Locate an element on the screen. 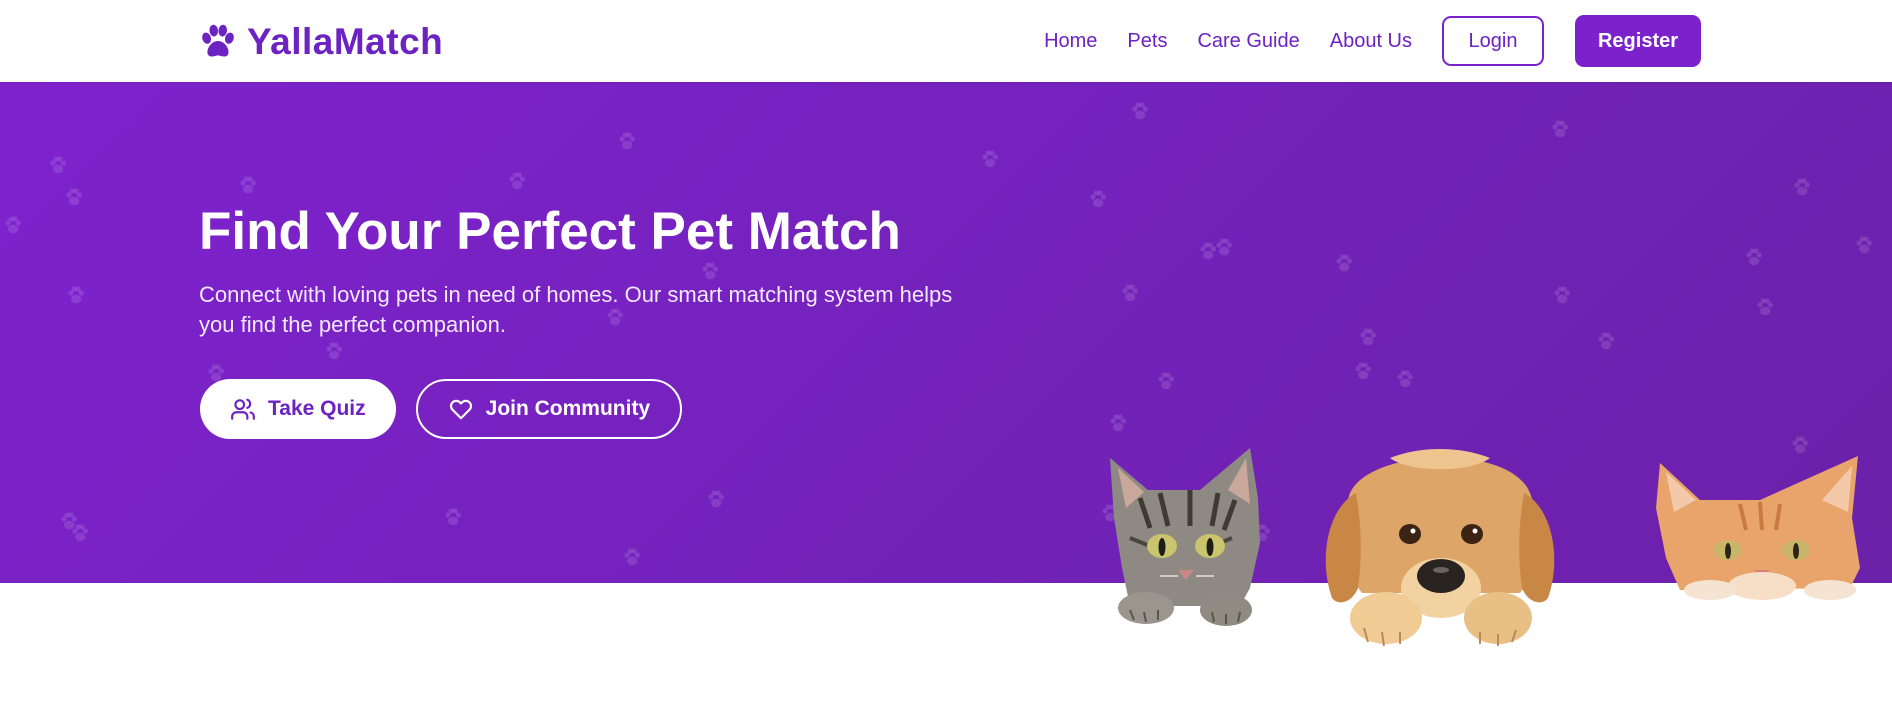 The height and width of the screenshot is (703, 1892). brand-name: YallaMatch is located at coordinates (345, 41).